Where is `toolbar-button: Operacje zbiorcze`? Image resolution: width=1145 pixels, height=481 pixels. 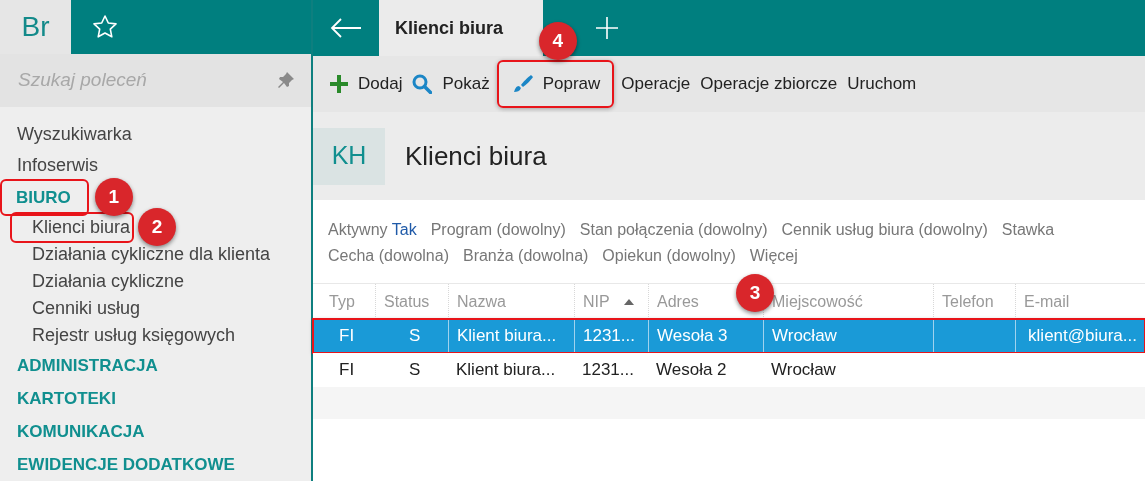 toolbar-button: Operacje zbiorcze is located at coordinates (769, 84).